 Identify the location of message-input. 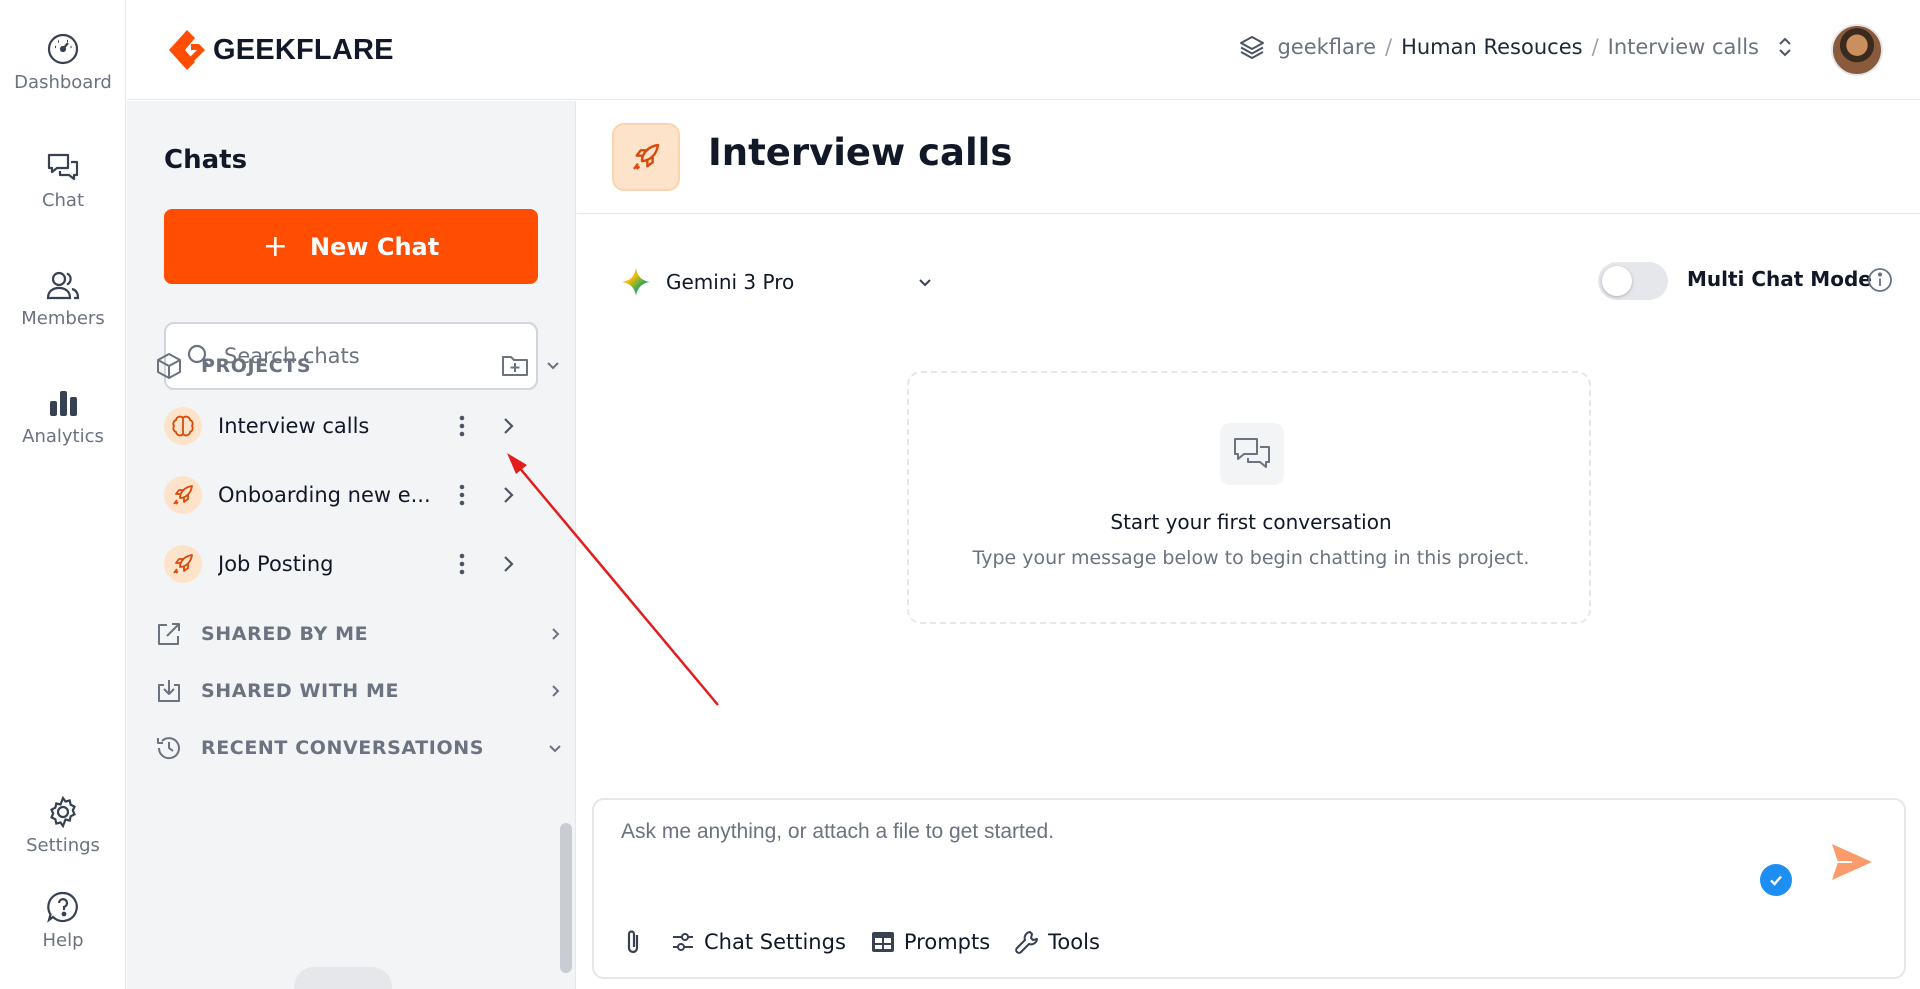
(1196, 850).